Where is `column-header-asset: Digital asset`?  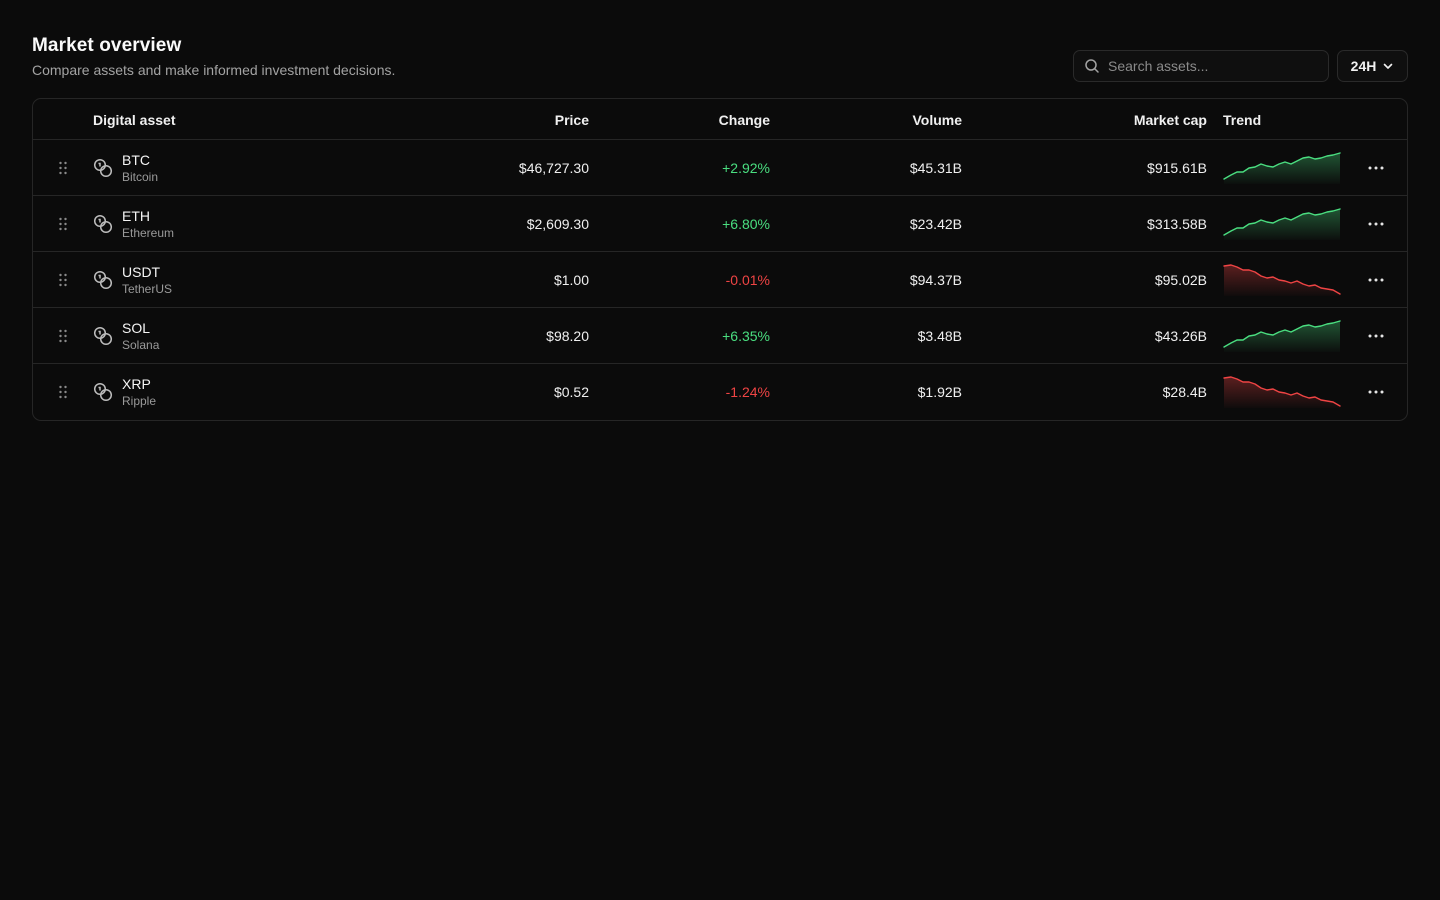
column-header-asset: Digital asset is located at coordinates (134, 120).